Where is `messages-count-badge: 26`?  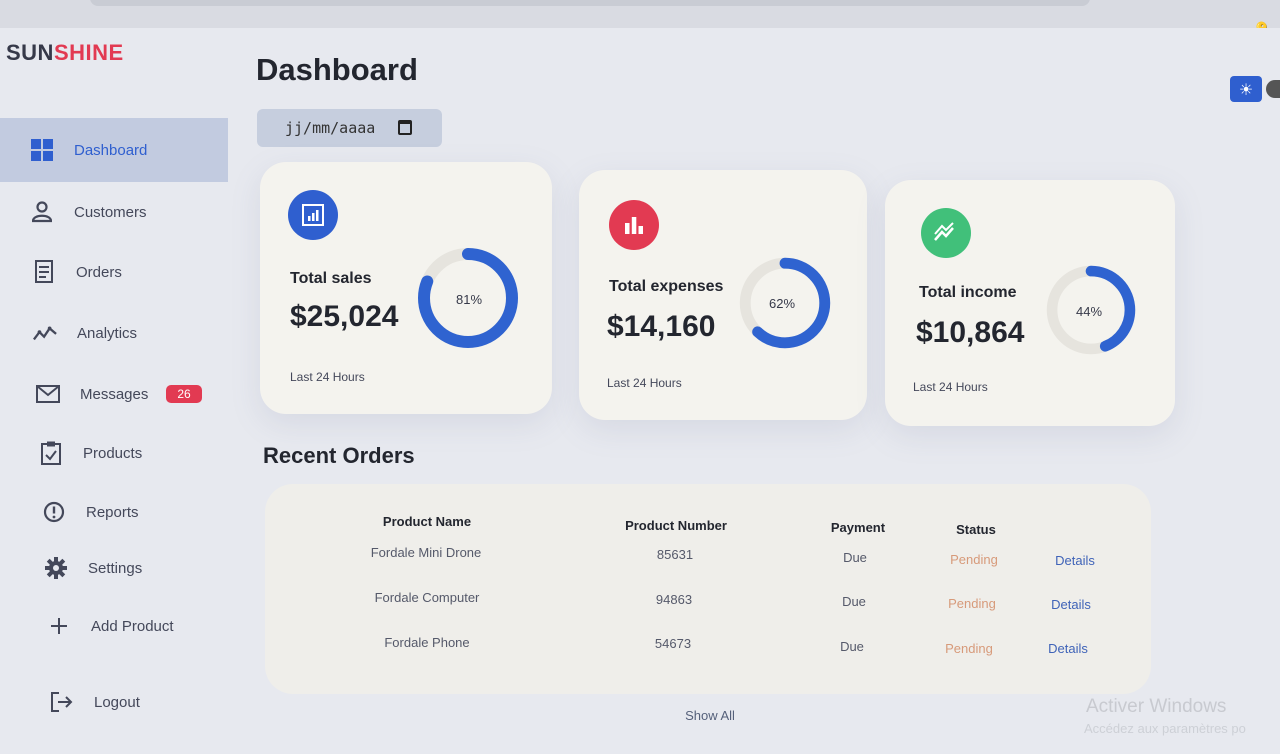
messages-count-badge: 26 is located at coordinates (184, 394).